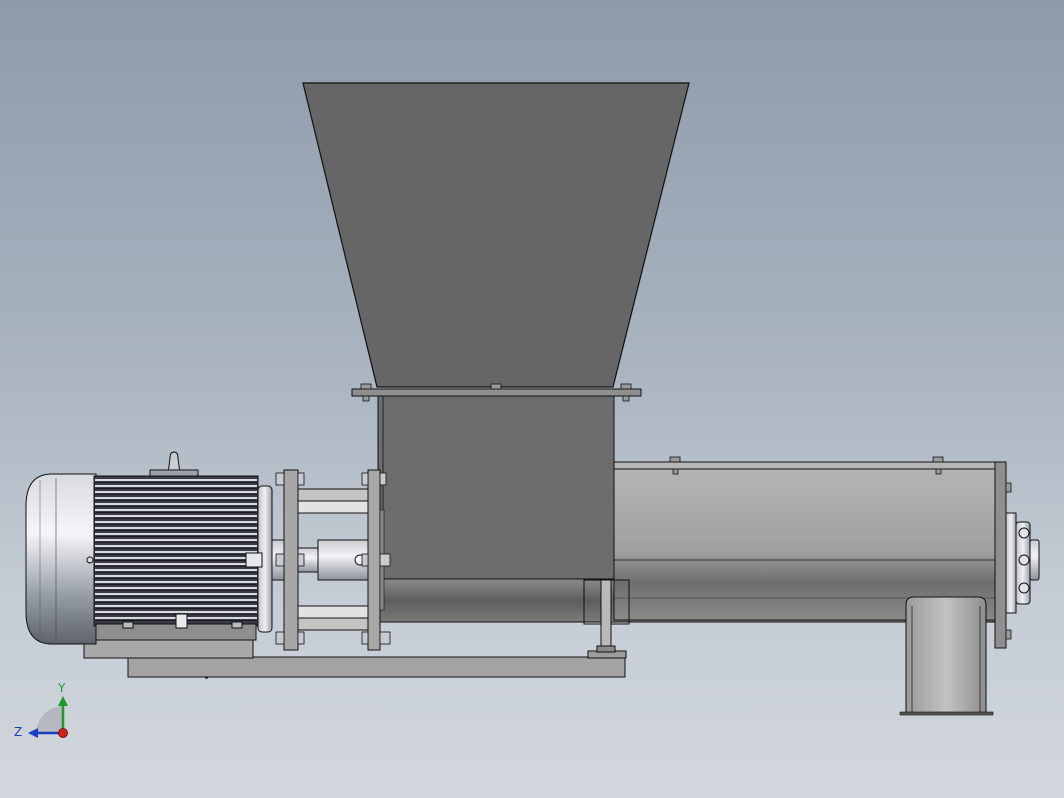 This screenshot has height=798, width=1064. What do you see at coordinates (61, 688) in the screenshot?
I see `y-axis-label: Y` at bounding box center [61, 688].